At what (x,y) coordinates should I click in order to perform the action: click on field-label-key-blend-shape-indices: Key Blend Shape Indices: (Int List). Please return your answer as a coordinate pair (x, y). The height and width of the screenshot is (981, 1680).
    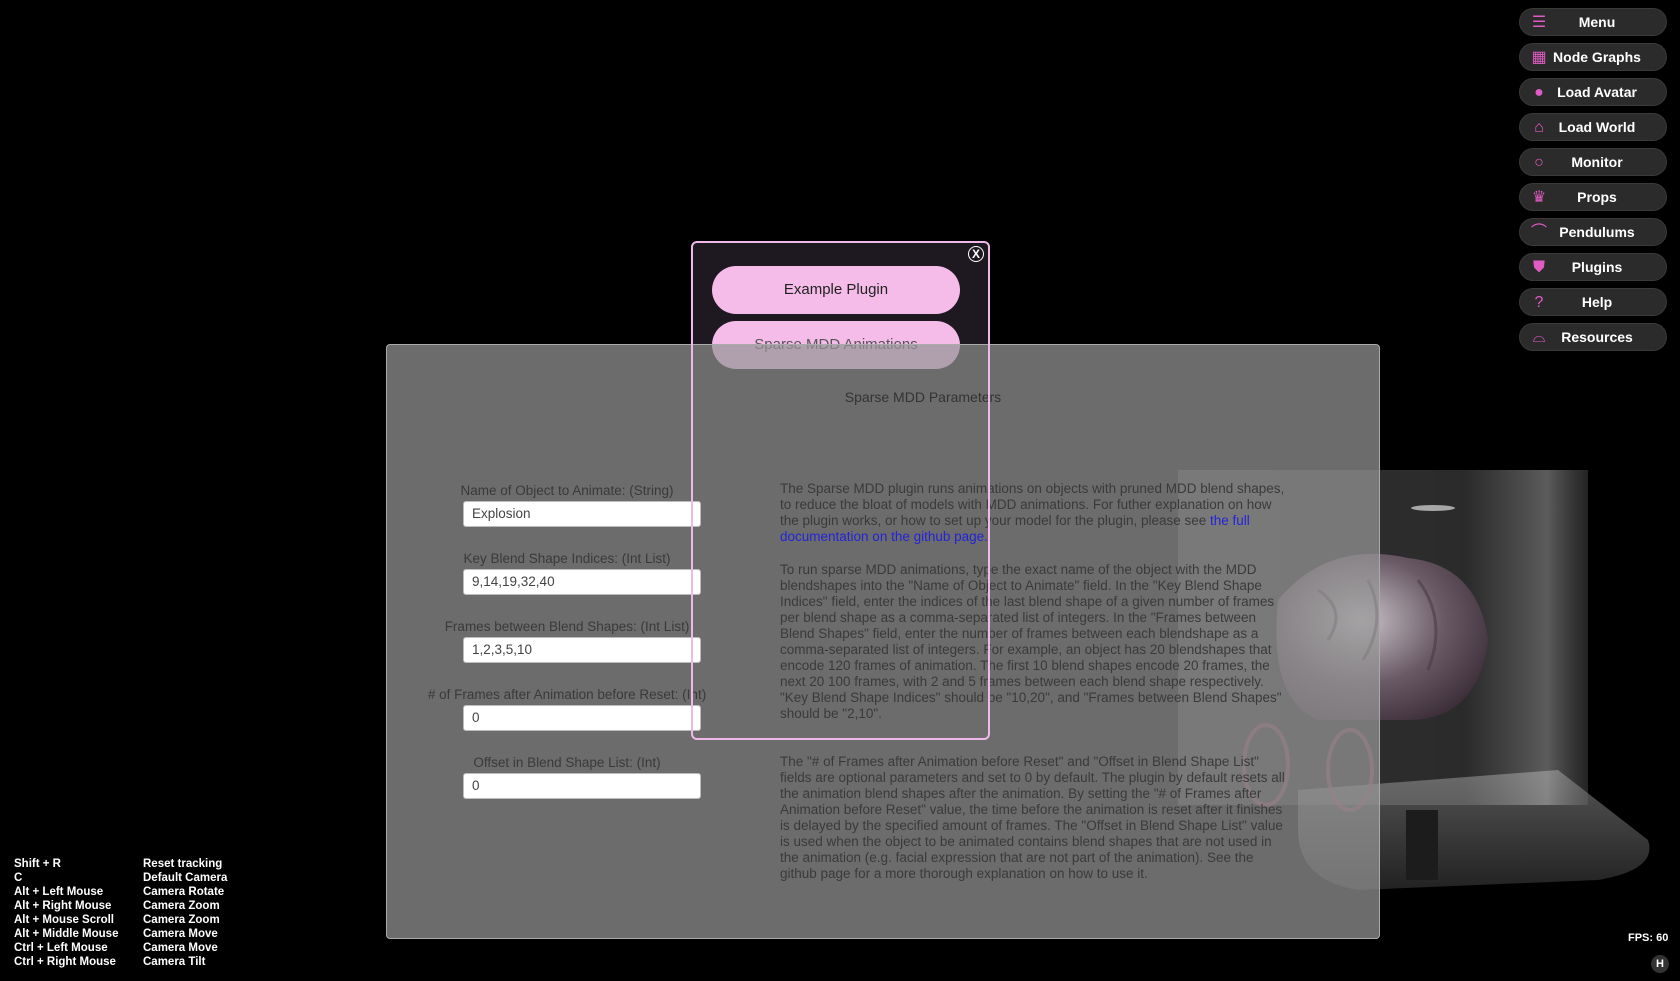
    Looking at the image, I should click on (567, 558).